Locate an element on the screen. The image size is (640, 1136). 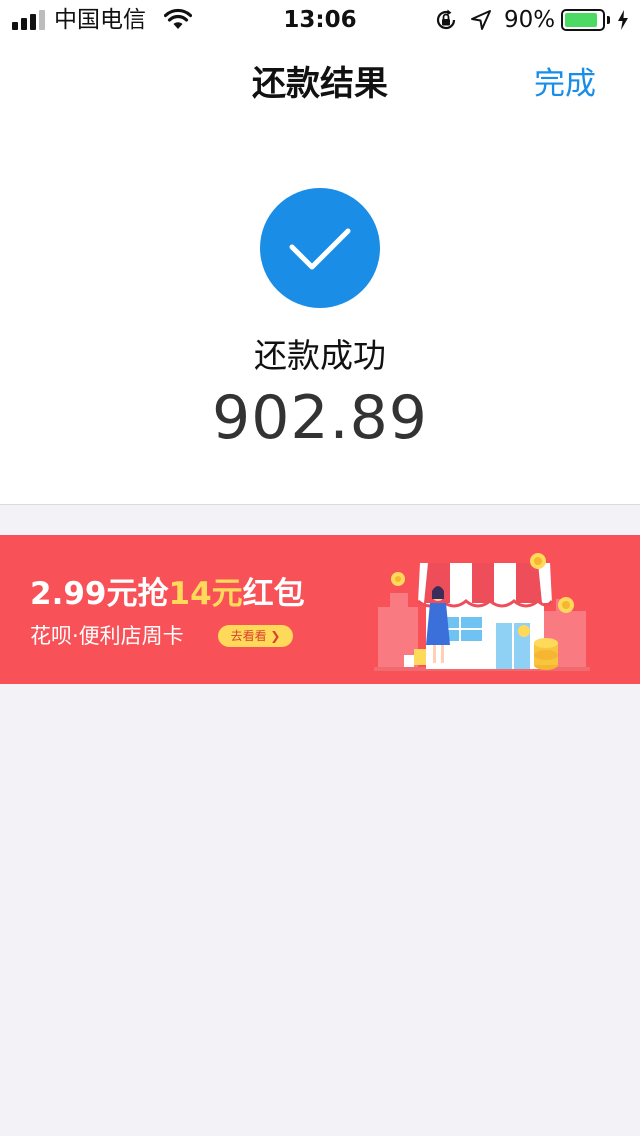
navigation-bar: 还款结果 完成 is located at coordinates (320, 84).